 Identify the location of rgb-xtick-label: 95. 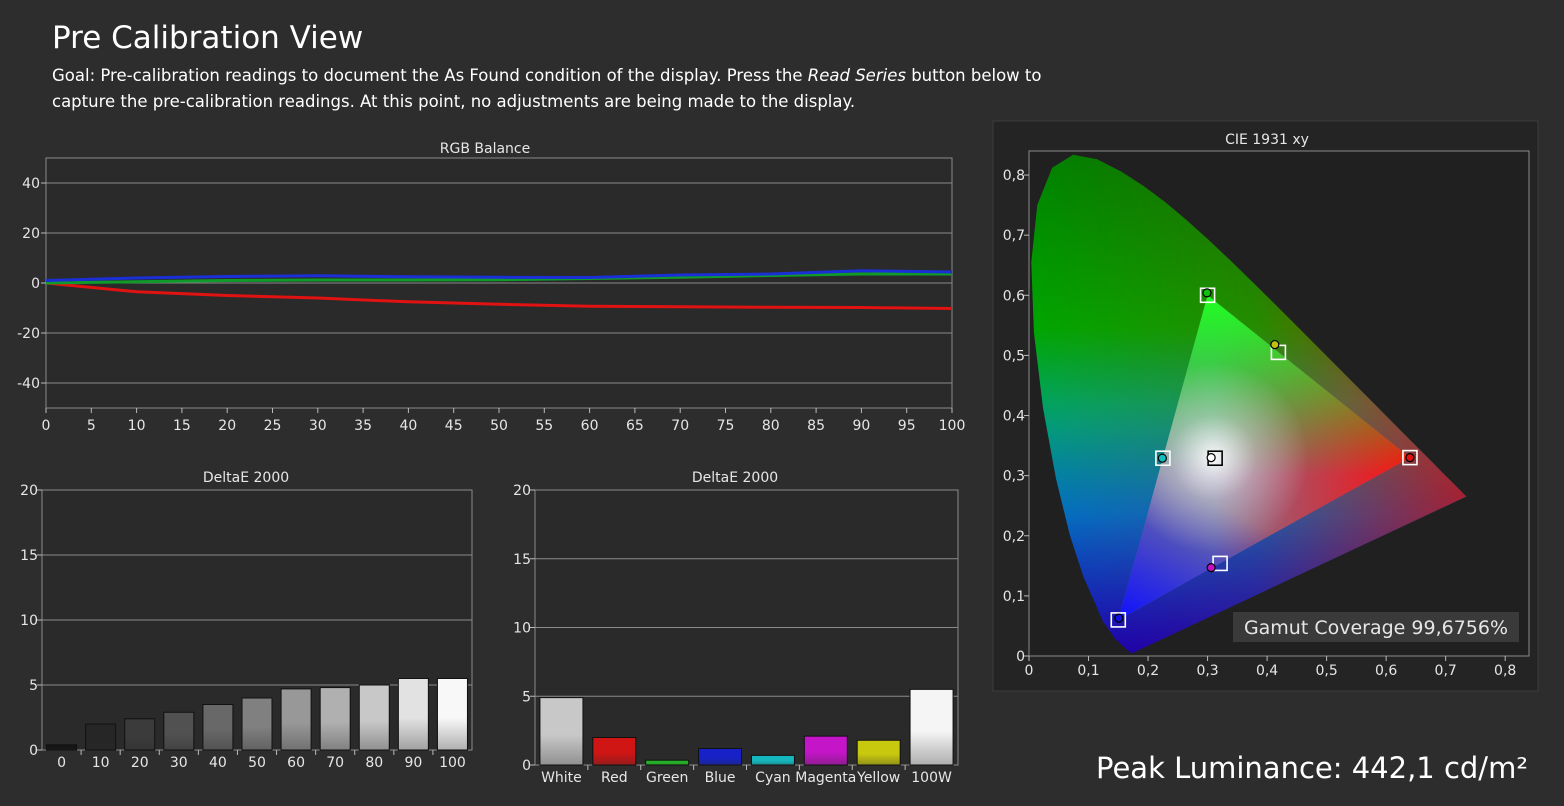
(907, 426).